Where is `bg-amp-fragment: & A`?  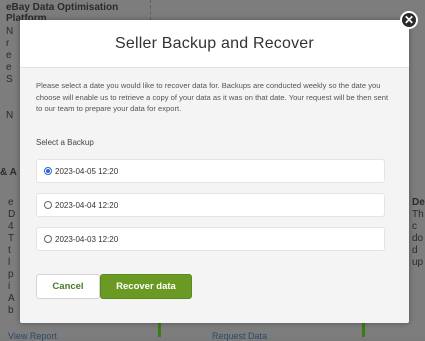
bg-amp-fragment: & A is located at coordinates (8, 172).